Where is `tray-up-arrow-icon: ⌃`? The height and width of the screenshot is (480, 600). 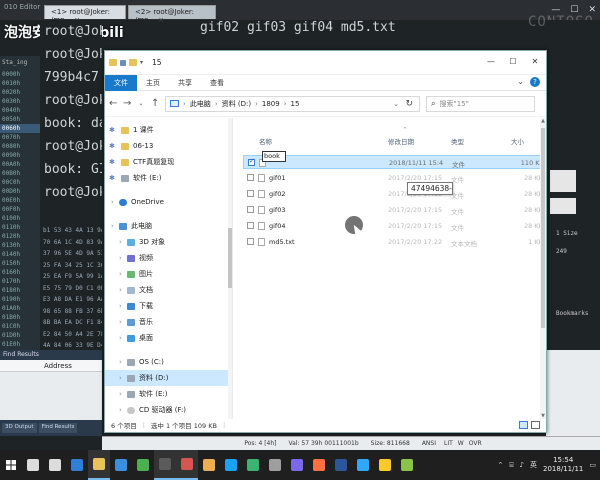 tray-up-arrow-icon: ⌃ is located at coordinates (500, 465).